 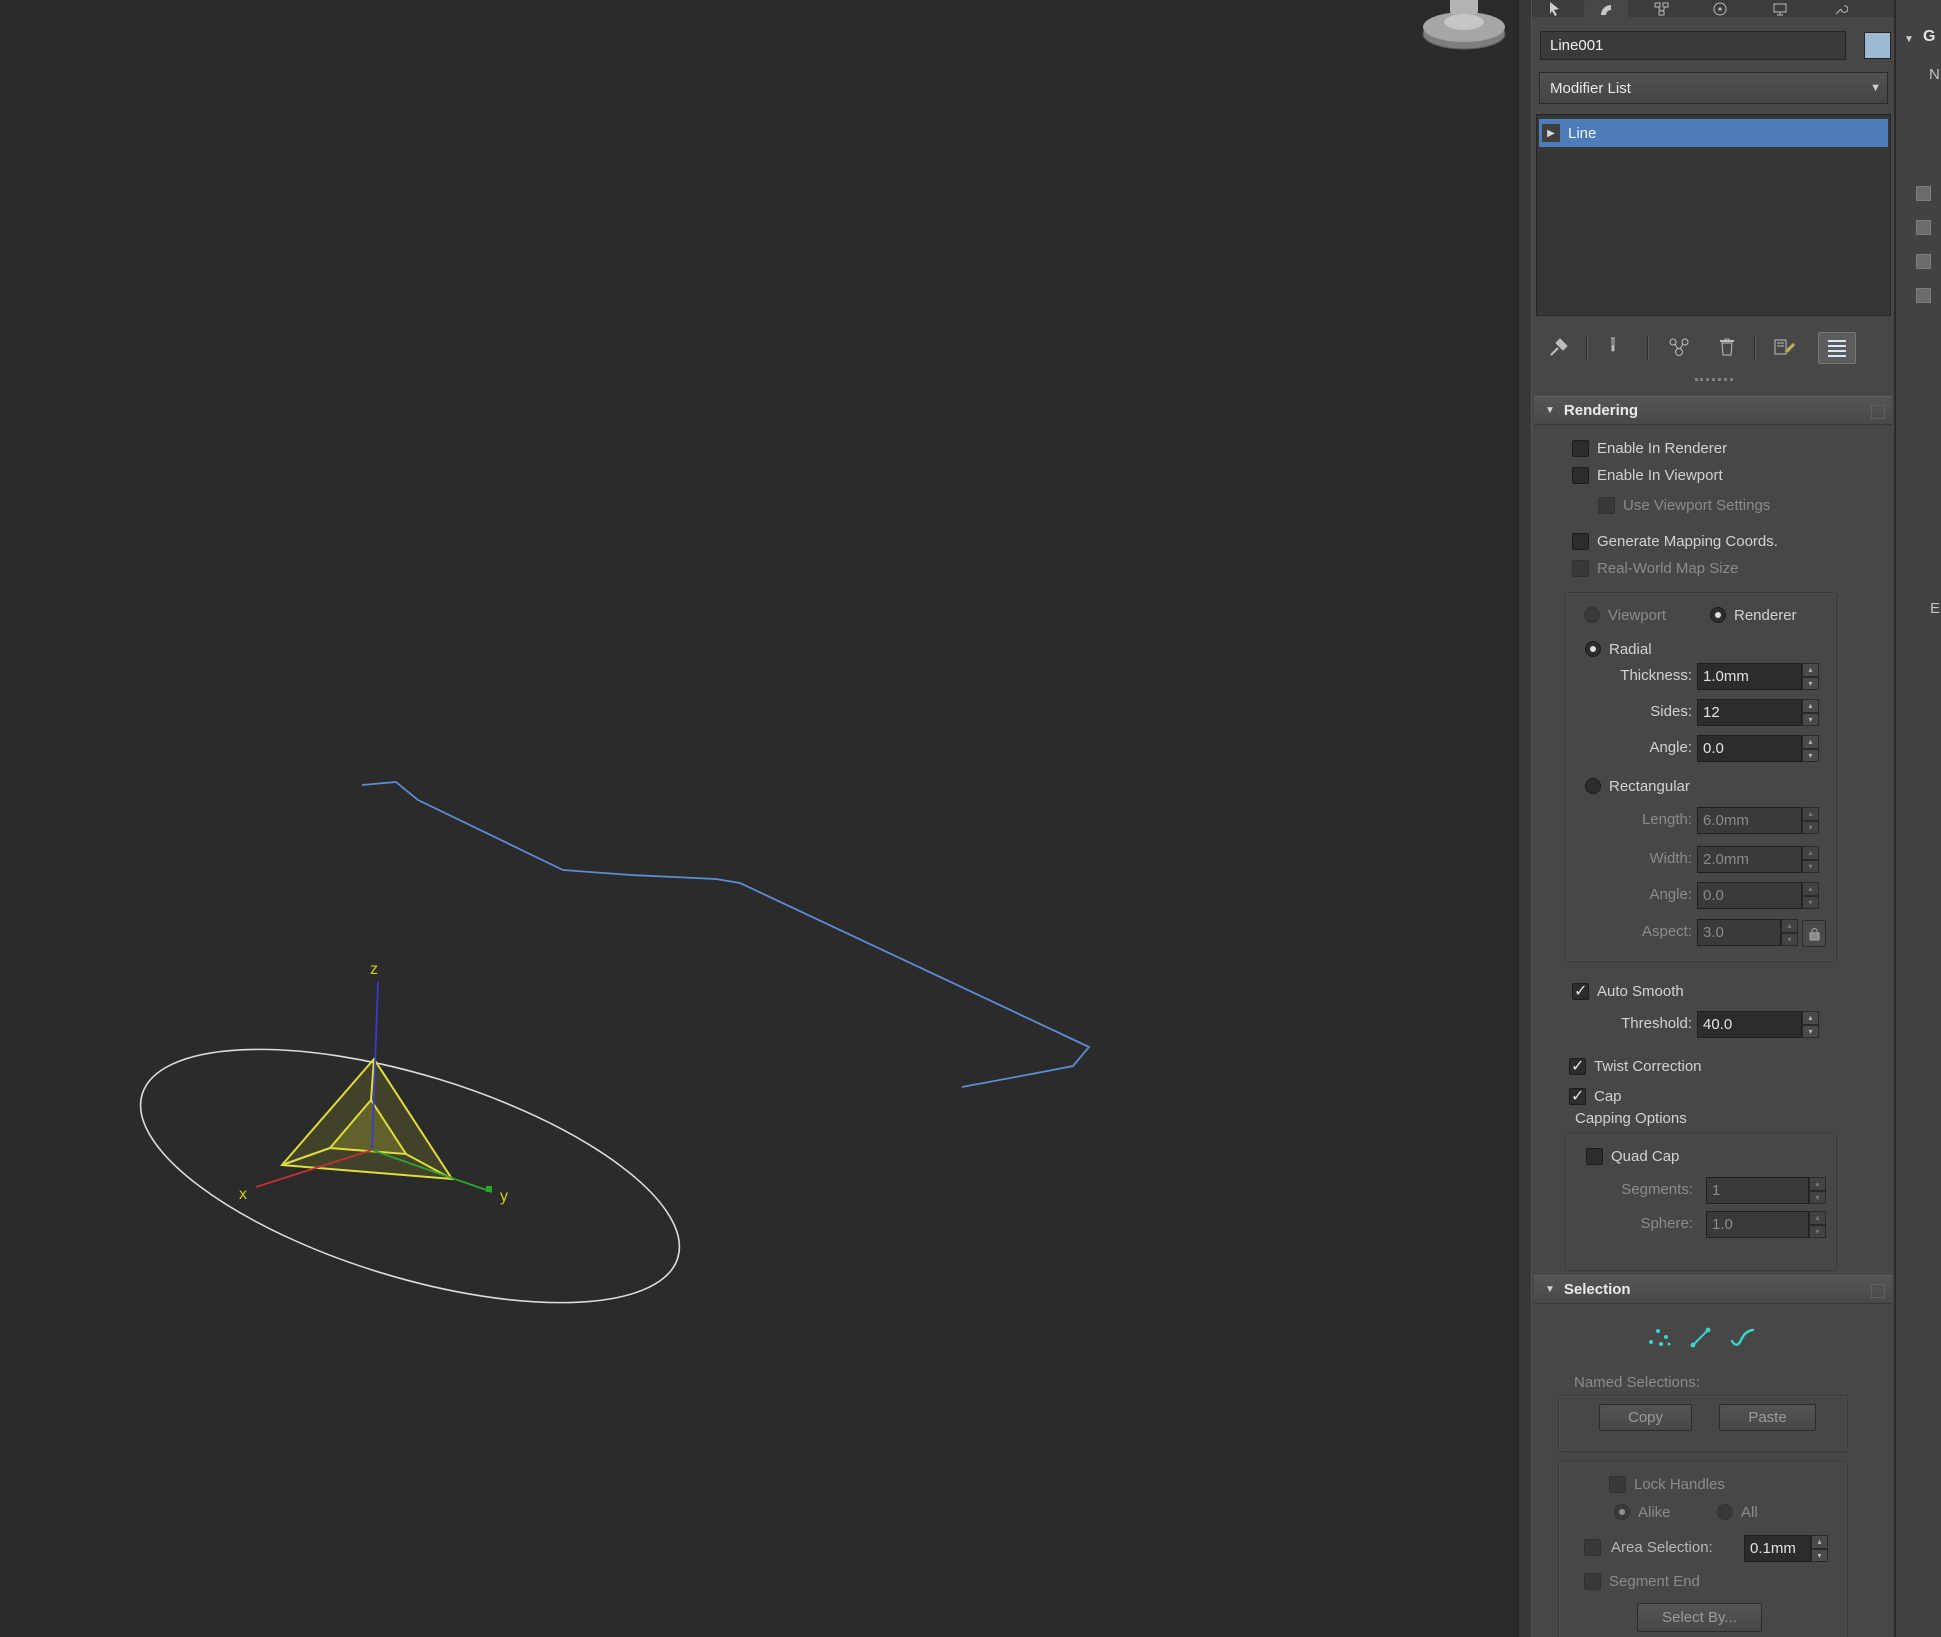 I want to click on generate-mapping-label: Generate Mapping Coords., so click(x=1687, y=541).